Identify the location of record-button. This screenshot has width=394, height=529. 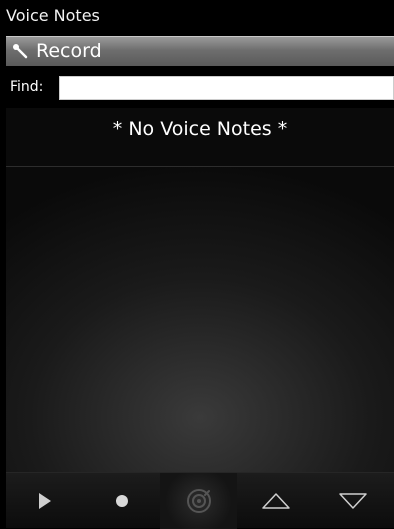
(121, 501).